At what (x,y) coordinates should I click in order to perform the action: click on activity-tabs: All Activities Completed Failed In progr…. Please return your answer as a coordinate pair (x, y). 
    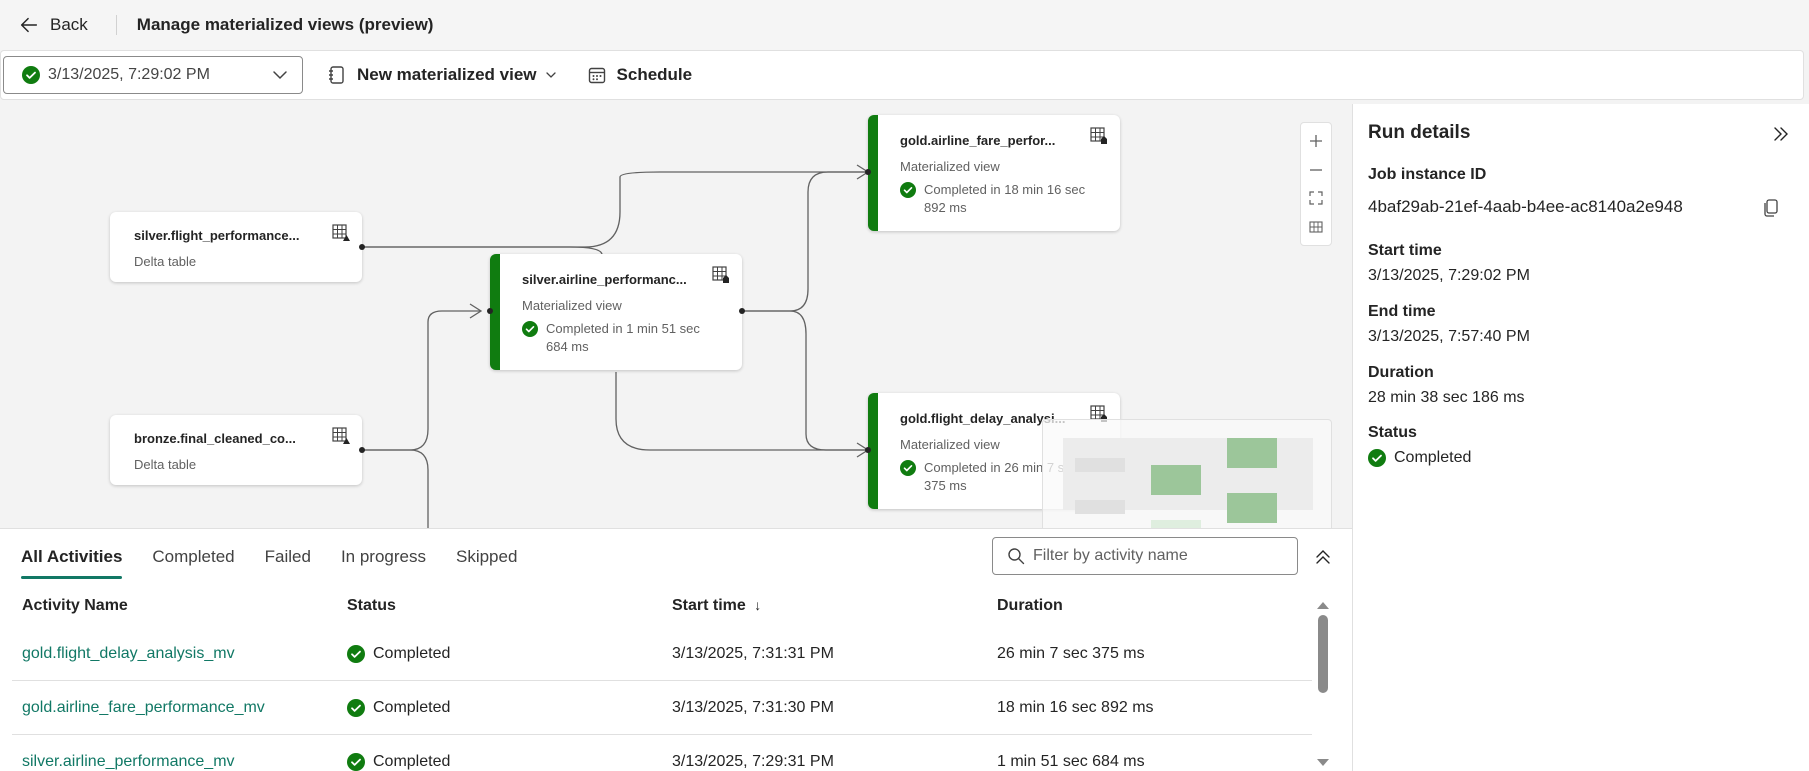
    Looking at the image, I should click on (269, 560).